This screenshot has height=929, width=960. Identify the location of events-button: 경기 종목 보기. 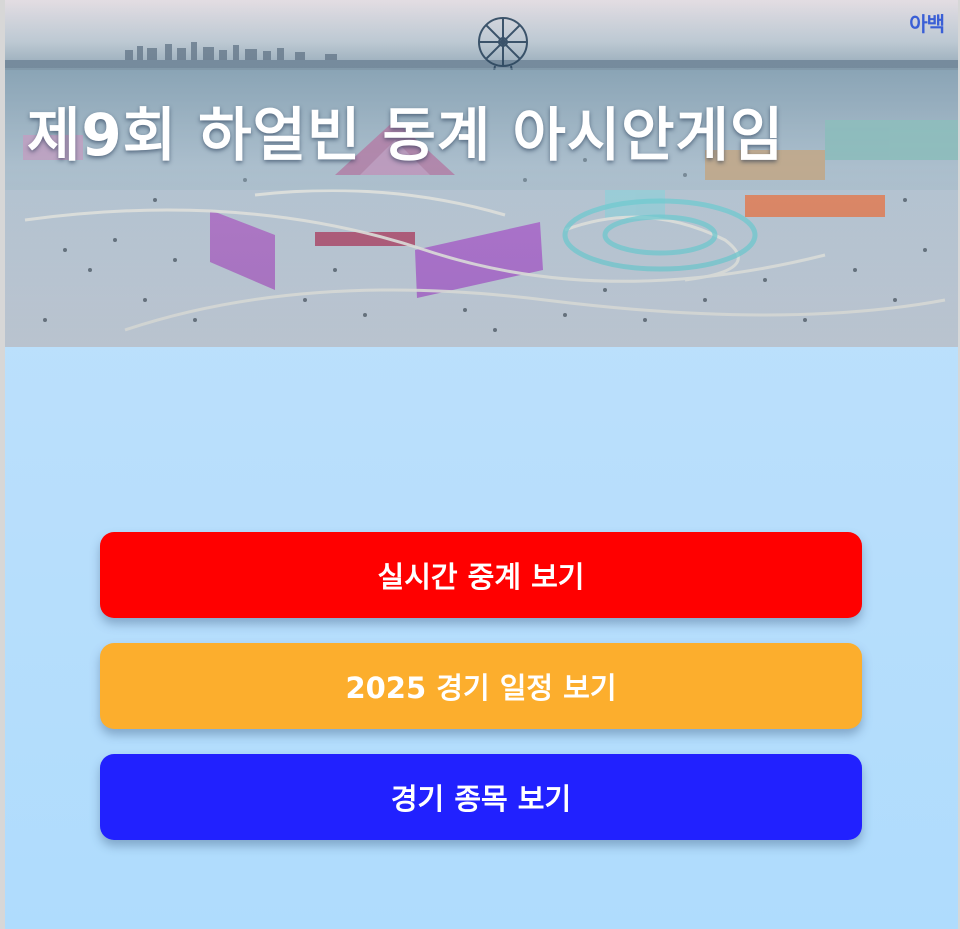
(481, 797).